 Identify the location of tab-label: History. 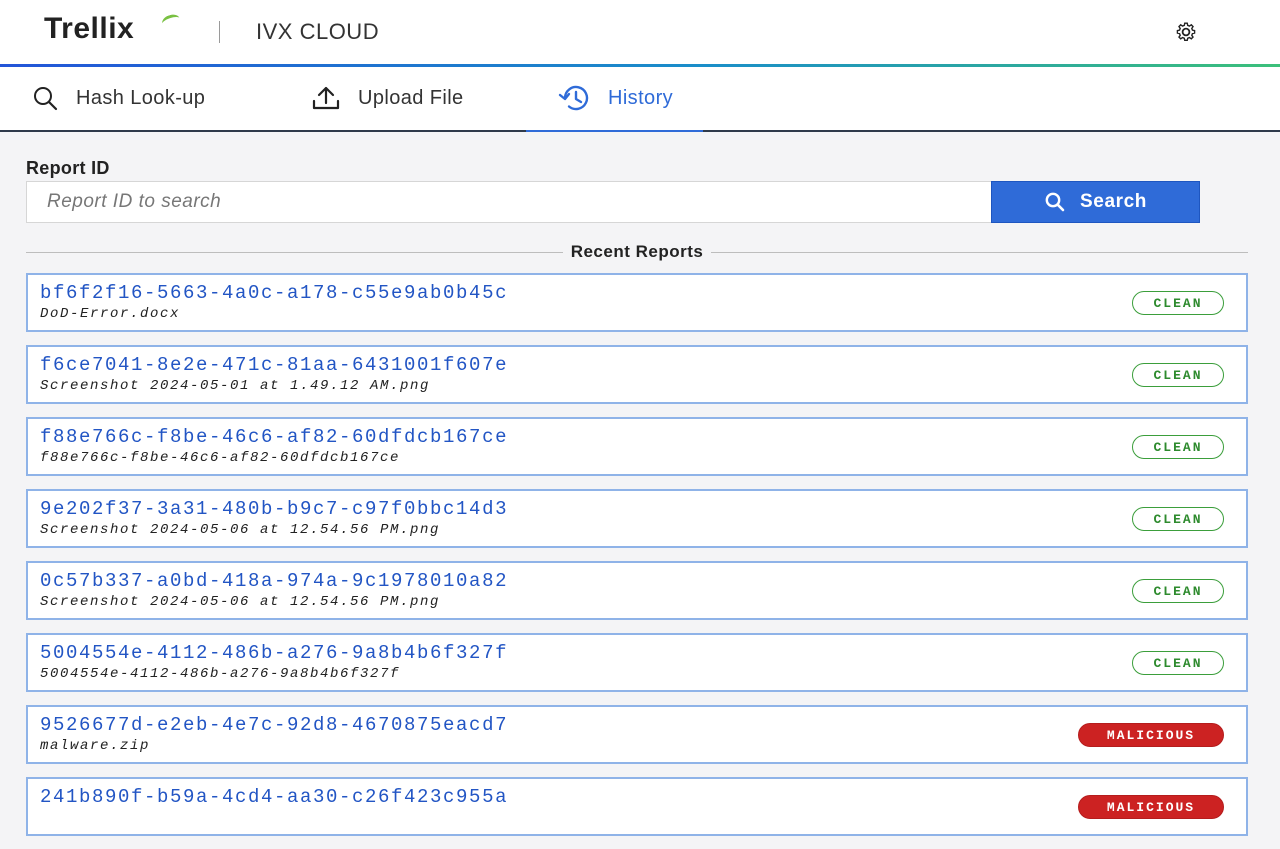
(641, 98).